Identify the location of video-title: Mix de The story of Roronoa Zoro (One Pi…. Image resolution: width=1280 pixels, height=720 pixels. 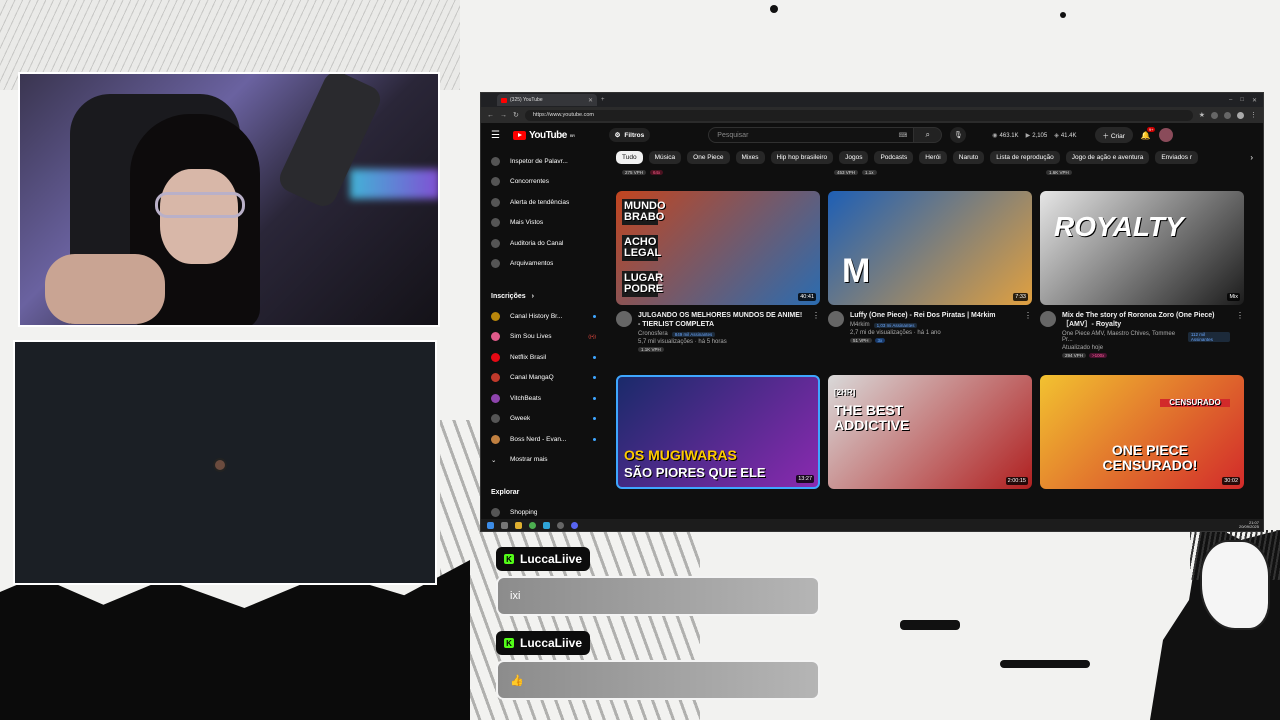
(1146, 320).